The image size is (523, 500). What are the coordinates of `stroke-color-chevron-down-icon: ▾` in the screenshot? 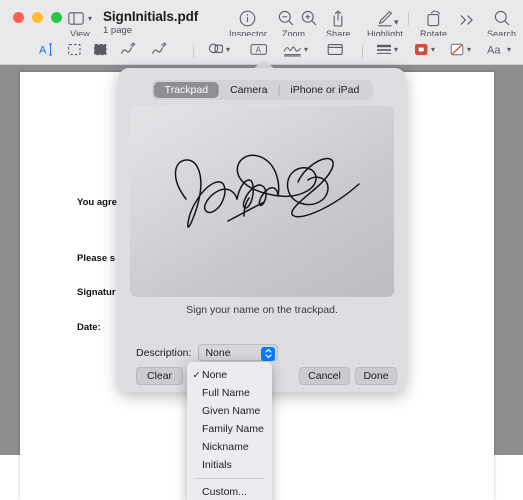 It's located at (469, 49).